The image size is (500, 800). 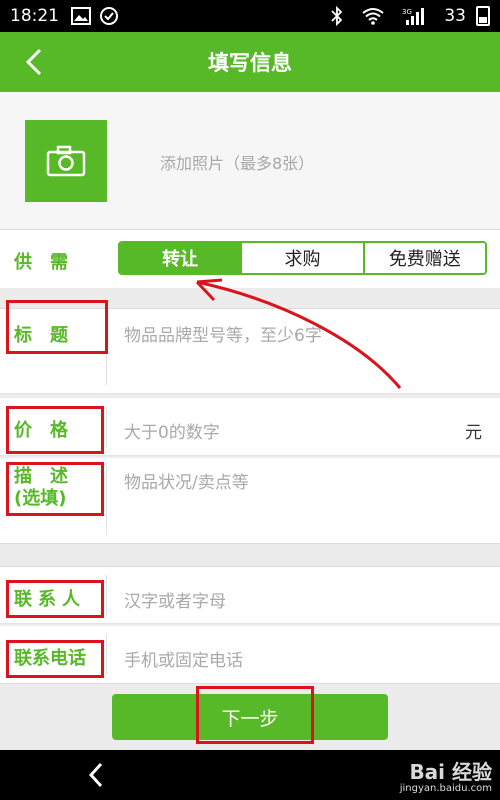 I want to click on signal-icon: 3G, so click(x=414, y=16).